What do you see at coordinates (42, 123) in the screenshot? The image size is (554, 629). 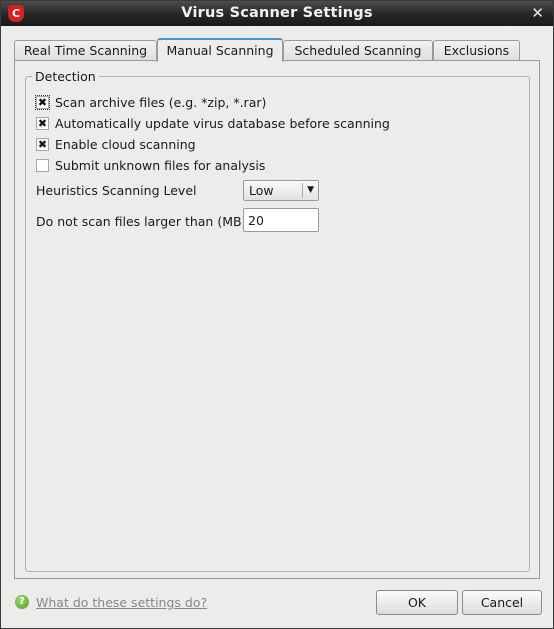 I see `auto-update-checkbox: ✖` at bounding box center [42, 123].